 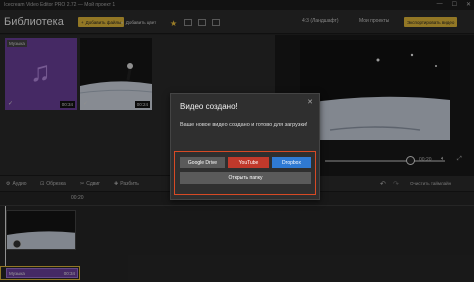 I want to click on dialog-title: Видео создано!, so click(x=209, y=106).